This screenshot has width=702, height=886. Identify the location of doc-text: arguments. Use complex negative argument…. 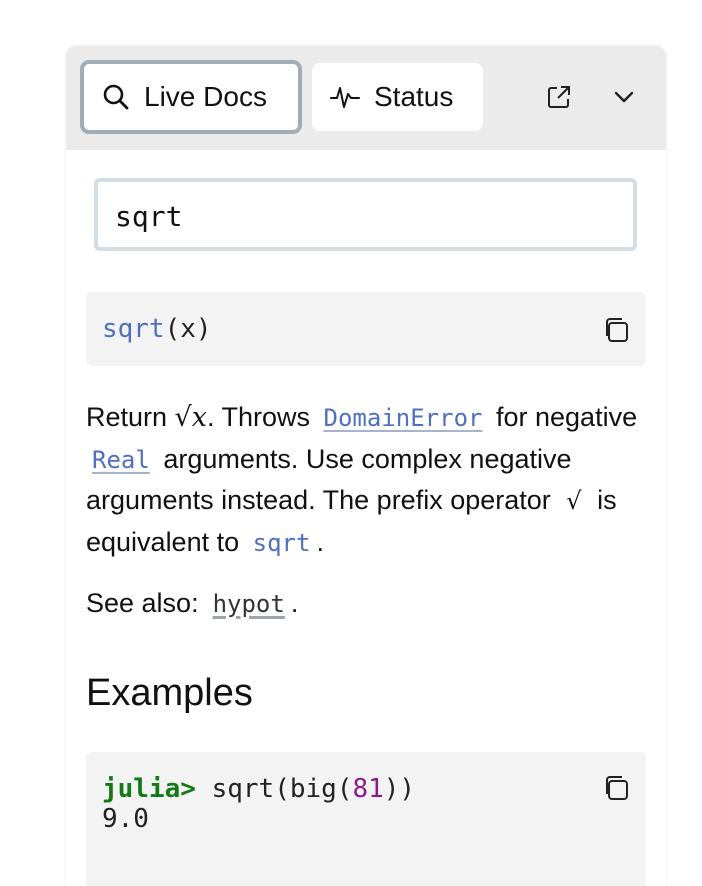
(329, 479).